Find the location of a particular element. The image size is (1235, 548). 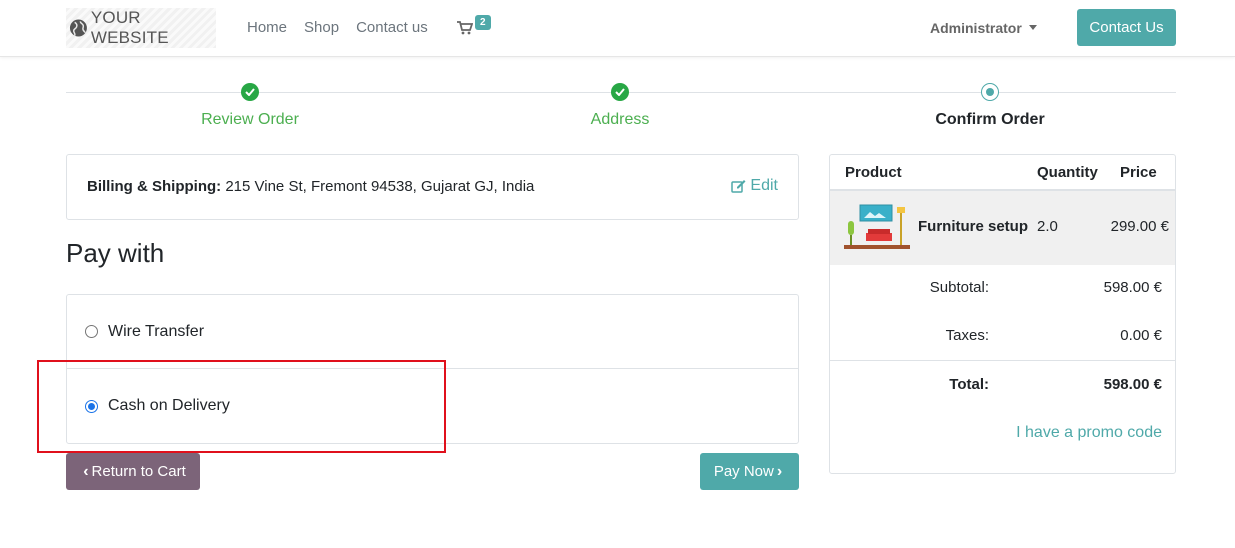

nav-home: Home is located at coordinates (267, 27).